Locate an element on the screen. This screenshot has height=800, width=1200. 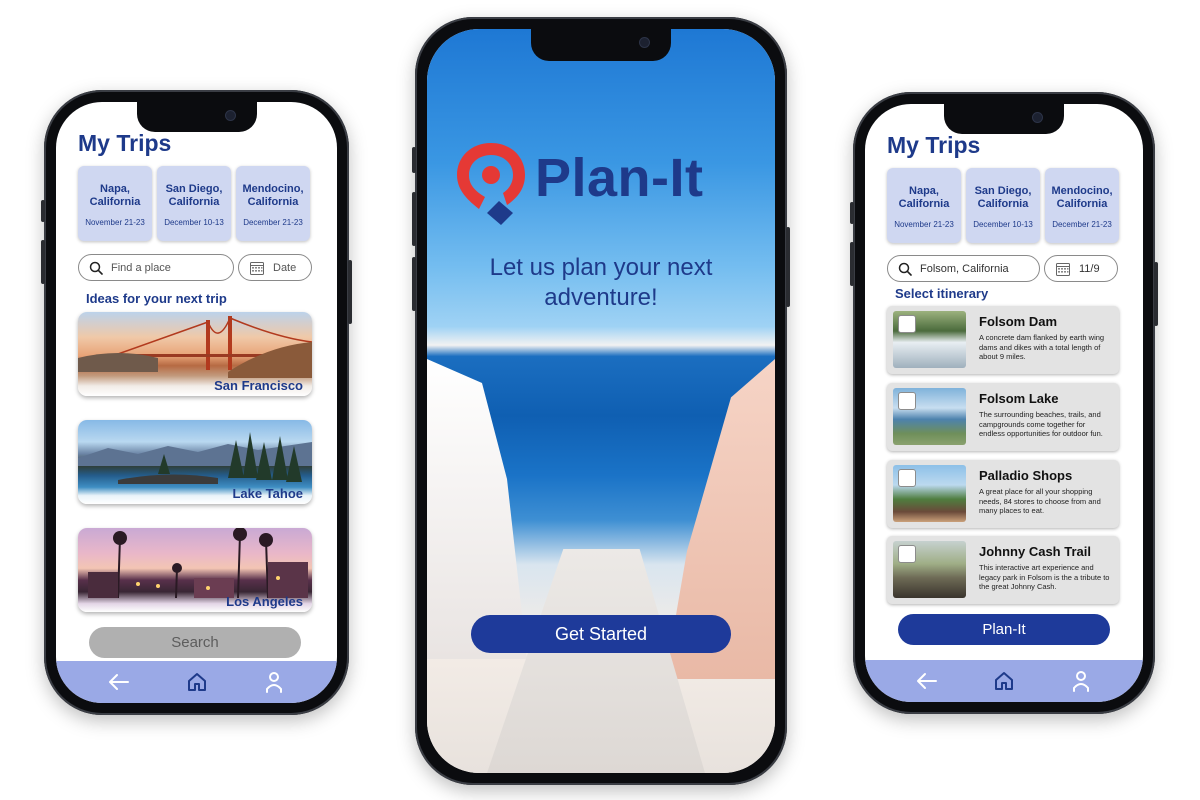
ideas-title: Ideas for your next trip is located at coordinates (156, 298).